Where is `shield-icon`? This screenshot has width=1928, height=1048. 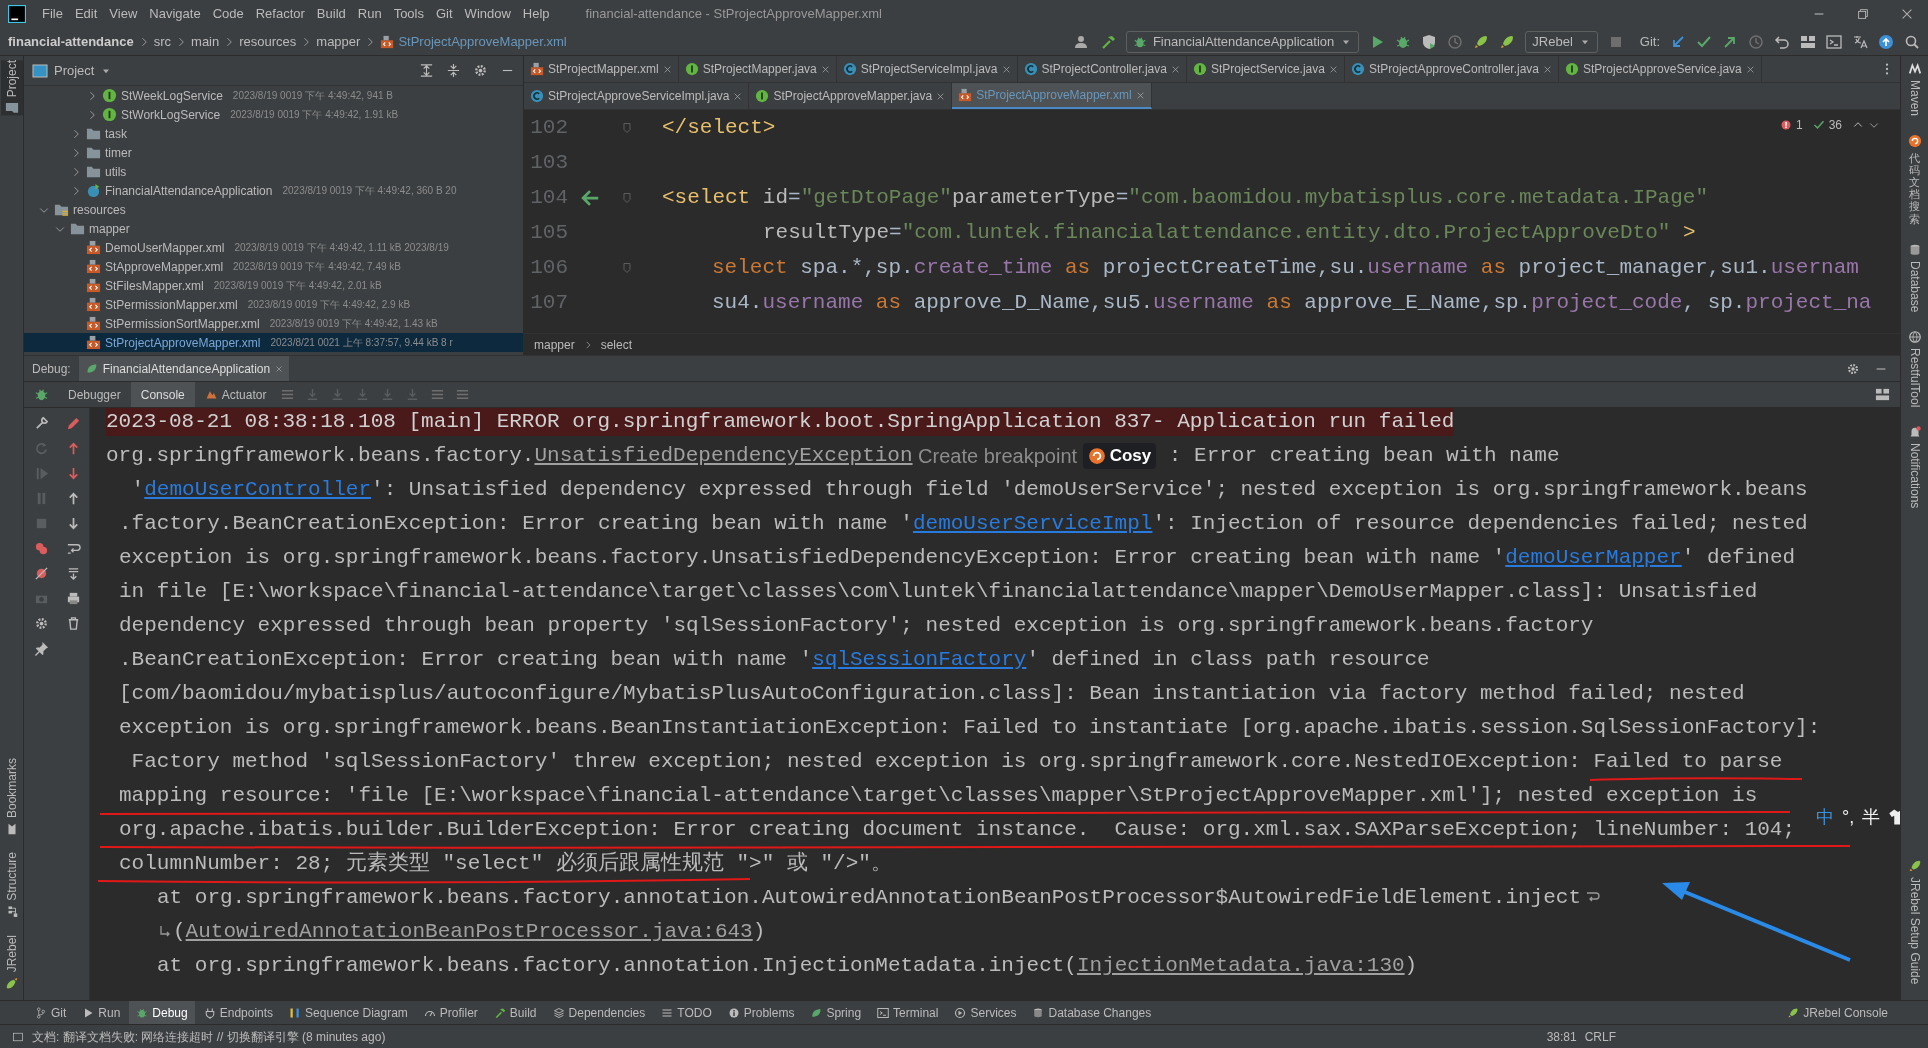
shield-icon is located at coordinates (1429, 41).